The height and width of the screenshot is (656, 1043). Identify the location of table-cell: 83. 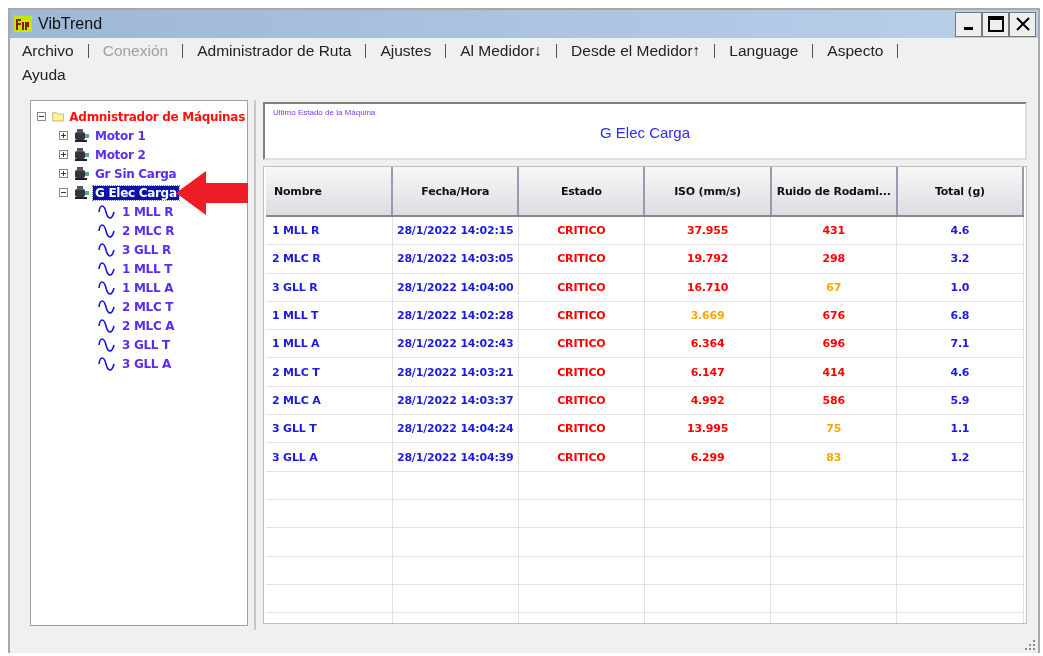
(833, 457).